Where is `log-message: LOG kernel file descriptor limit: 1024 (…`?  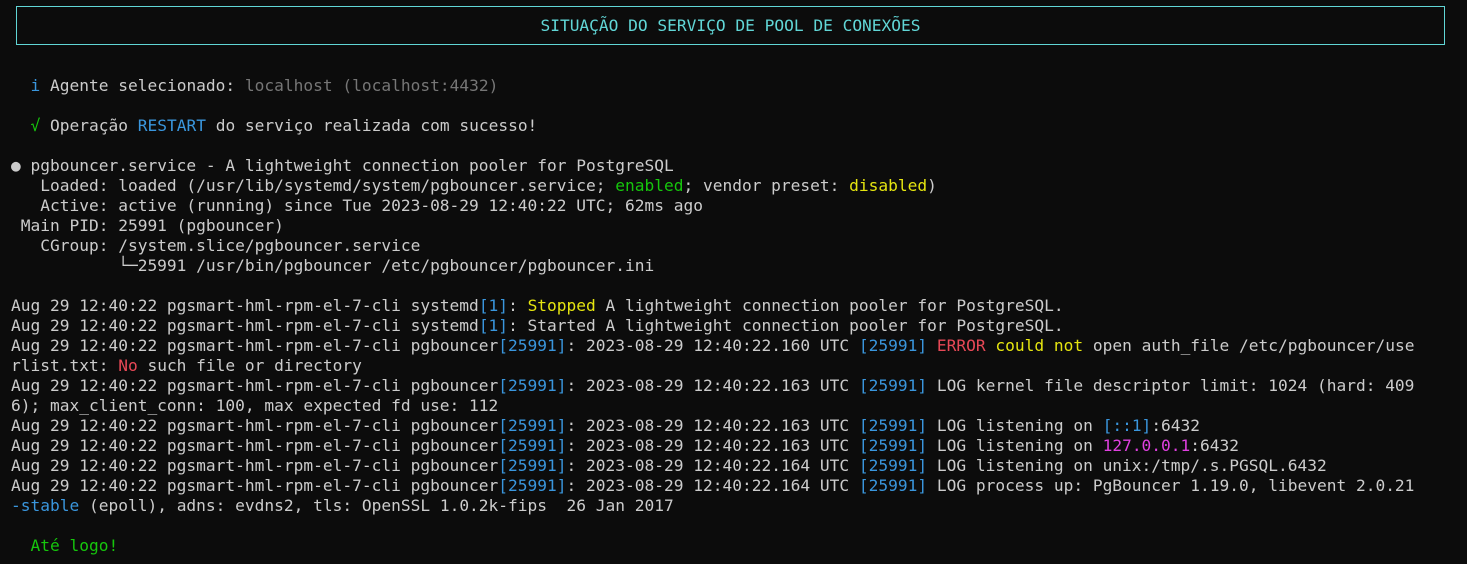 log-message: LOG kernel file descriptor limit: 1024 (… is located at coordinates (1171, 385).